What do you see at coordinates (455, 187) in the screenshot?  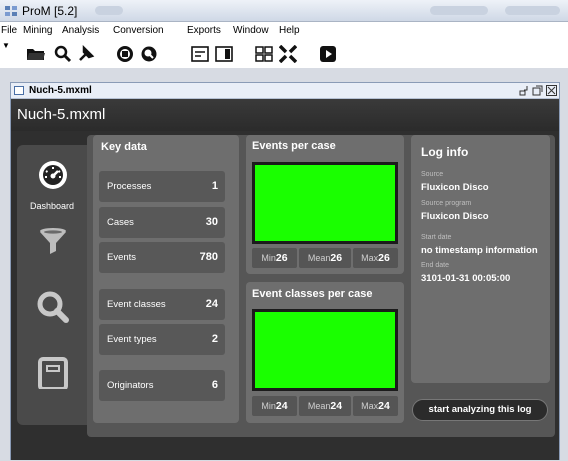 I see `source-value: Fluxicon Disco` at bounding box center [455, 187].